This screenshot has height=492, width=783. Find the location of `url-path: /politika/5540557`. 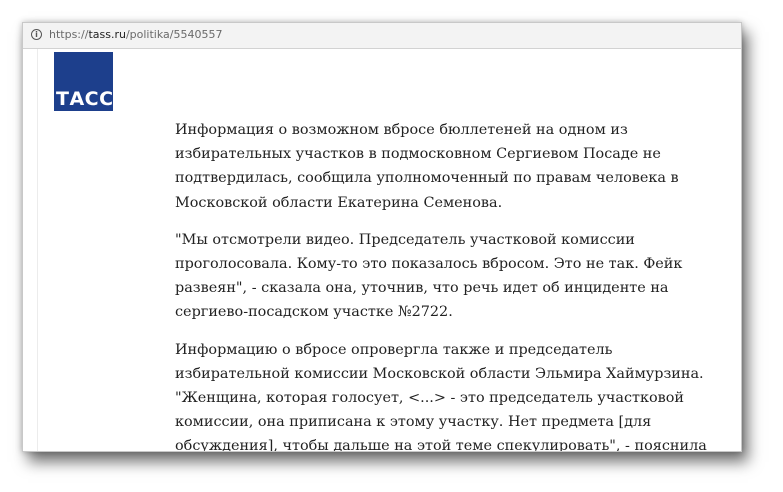

url-path: /politika/5540557 is located at coordinates (174, 34).